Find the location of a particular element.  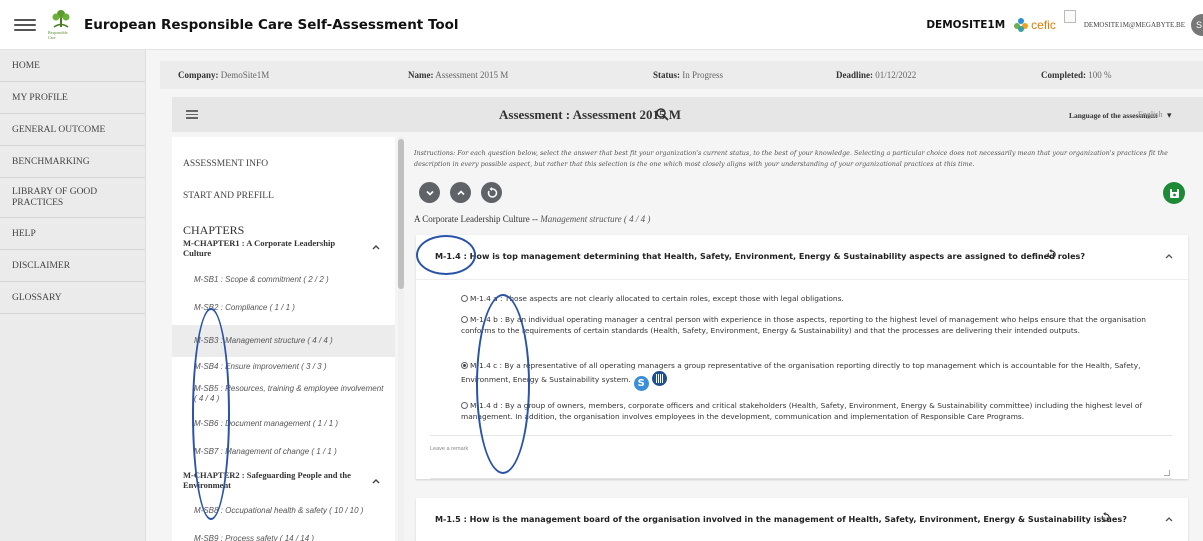

chapters-heading: CHAPTERS is located at coordinates (214, 230).